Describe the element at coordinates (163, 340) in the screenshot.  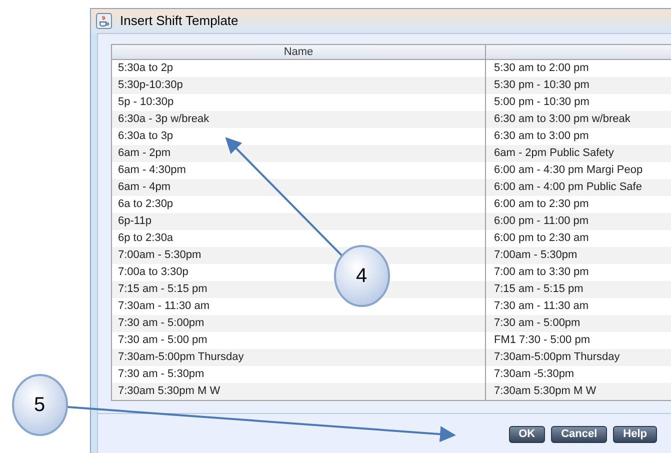
I see `table-cell-text: 7:30 am - 5:00 pm` at that location.